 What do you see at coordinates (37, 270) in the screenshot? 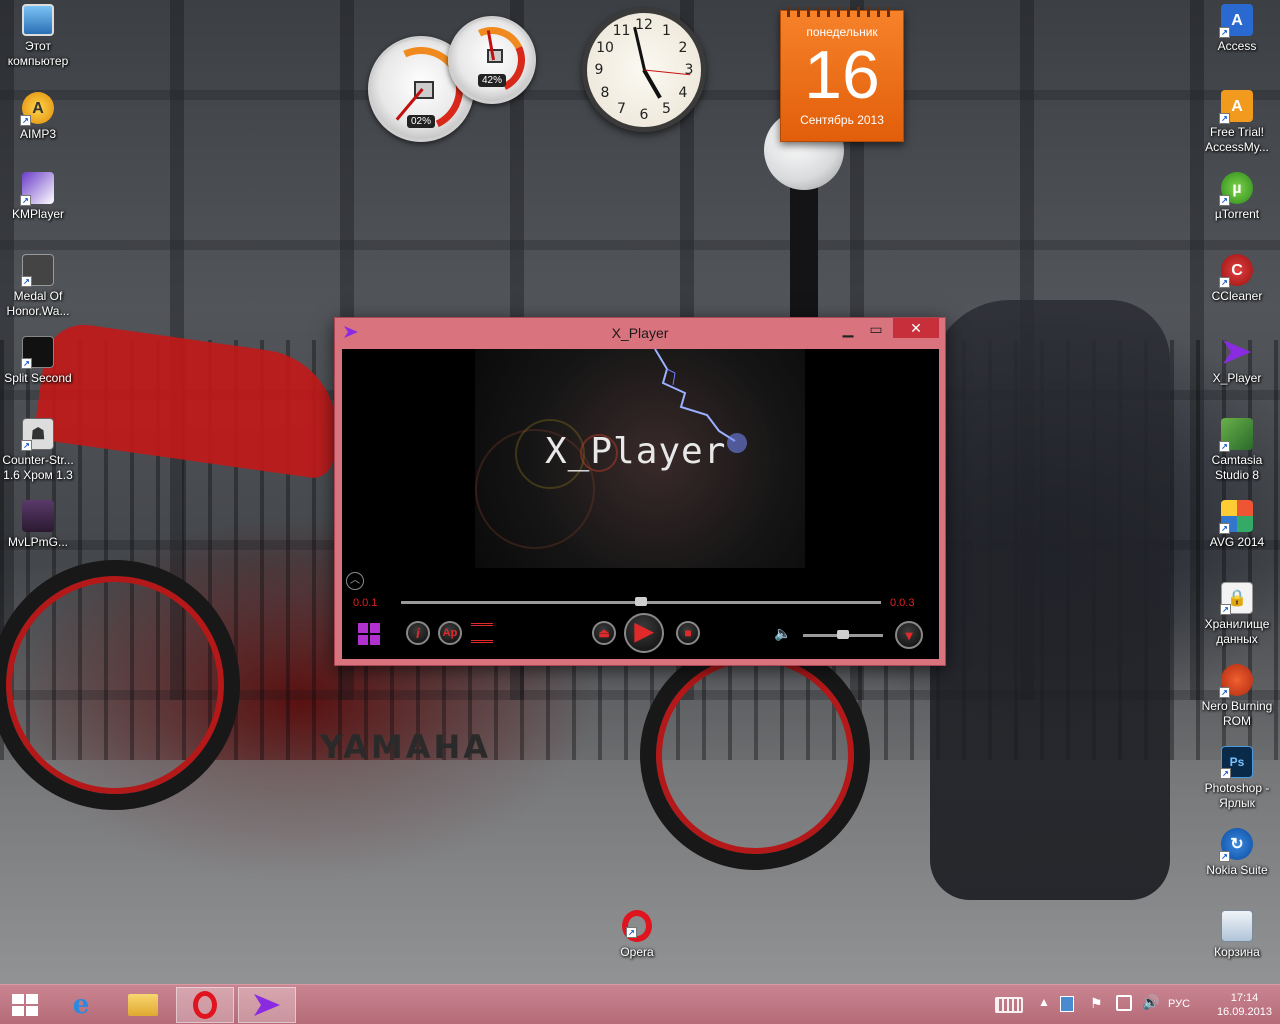
I see `medal-of-honor-icon: ↗` at bounding box center [37, 270].